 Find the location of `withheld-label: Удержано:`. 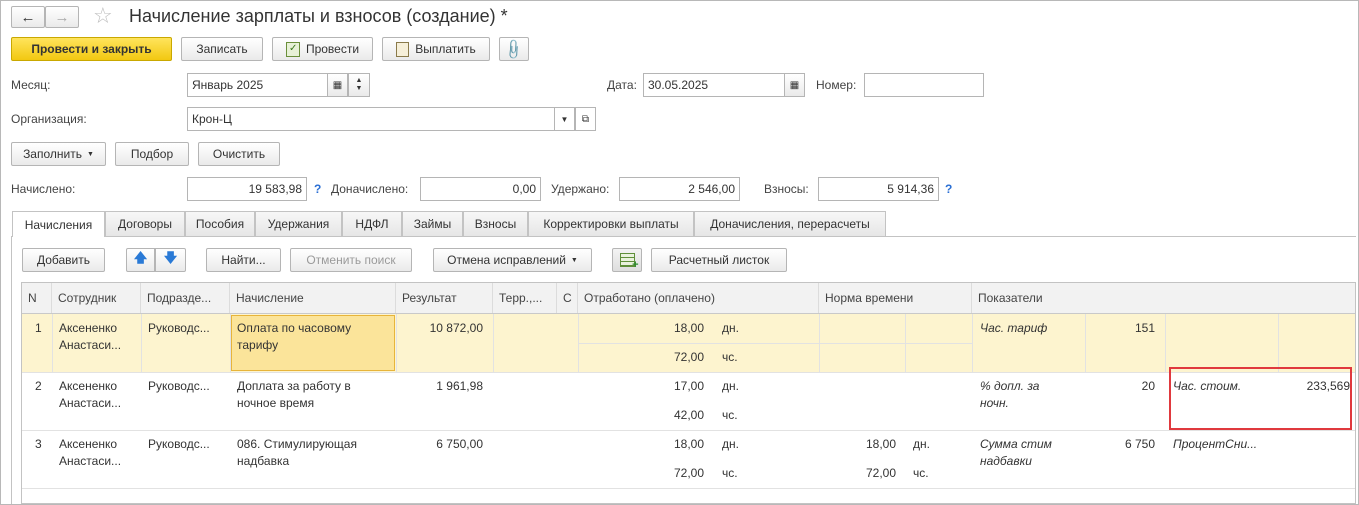

withheld-label: Удержано: is located at coordinates (580, 189).